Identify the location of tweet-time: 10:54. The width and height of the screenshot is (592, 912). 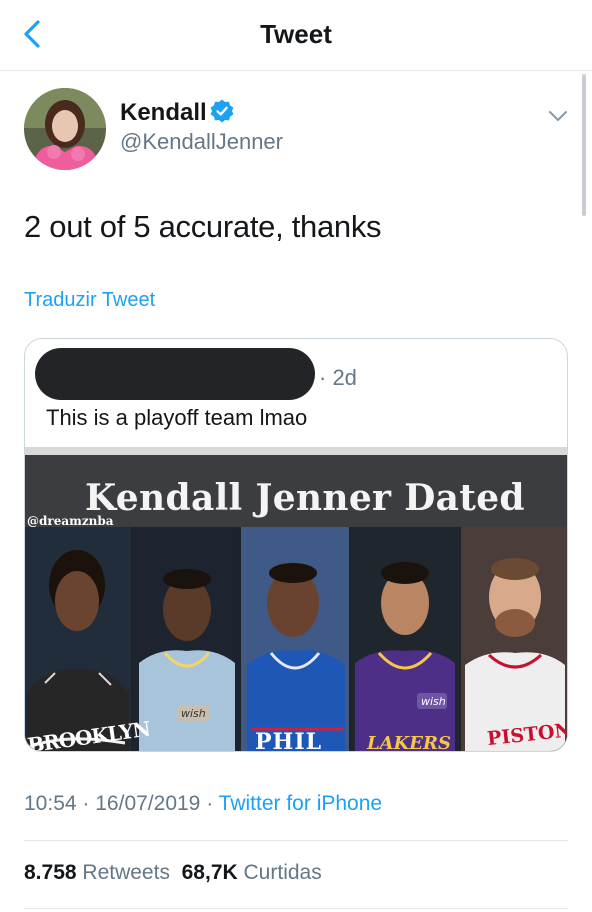
(50, 803).